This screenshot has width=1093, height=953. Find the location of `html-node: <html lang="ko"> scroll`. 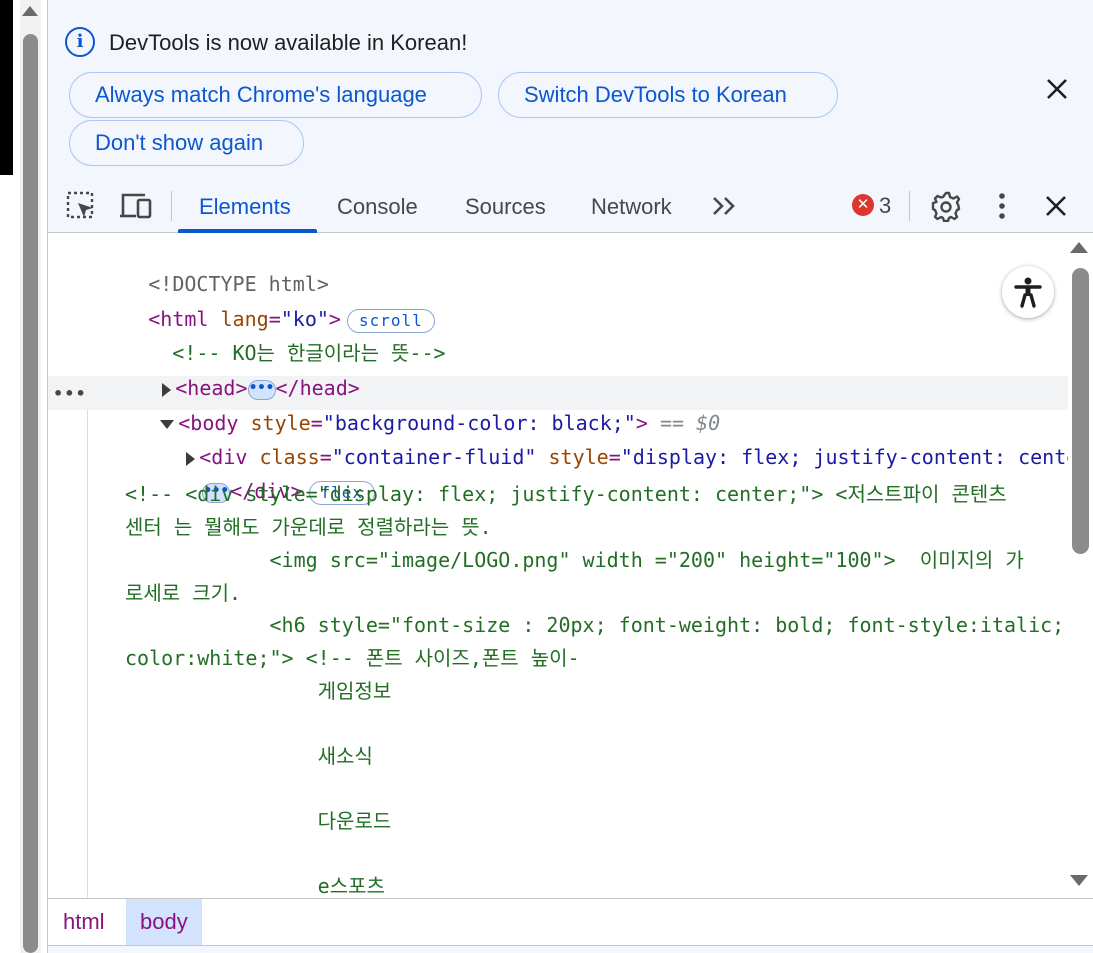

html-node: <html lang="ko"> scroll is located at coordinates (255, 303).